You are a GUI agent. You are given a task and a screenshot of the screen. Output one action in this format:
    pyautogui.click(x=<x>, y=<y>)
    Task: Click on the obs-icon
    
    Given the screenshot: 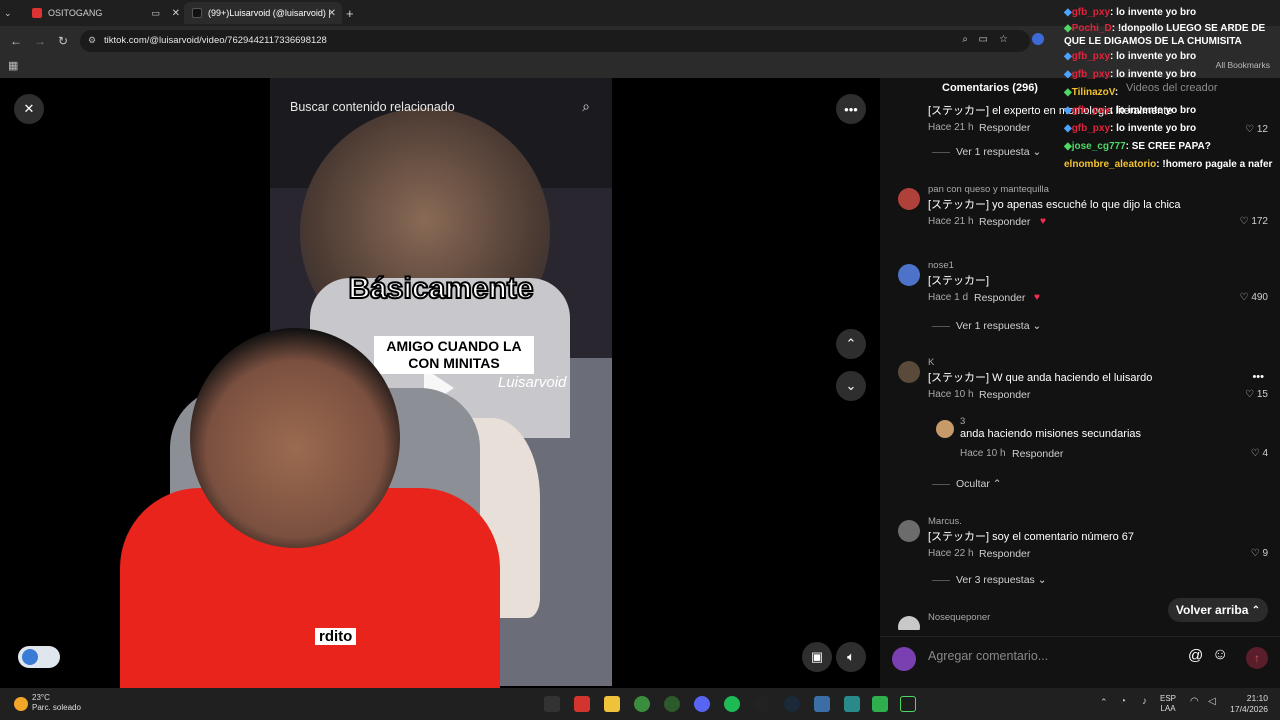 What is the action you would take?
    pyautogui.click(x=762, y=704)
    